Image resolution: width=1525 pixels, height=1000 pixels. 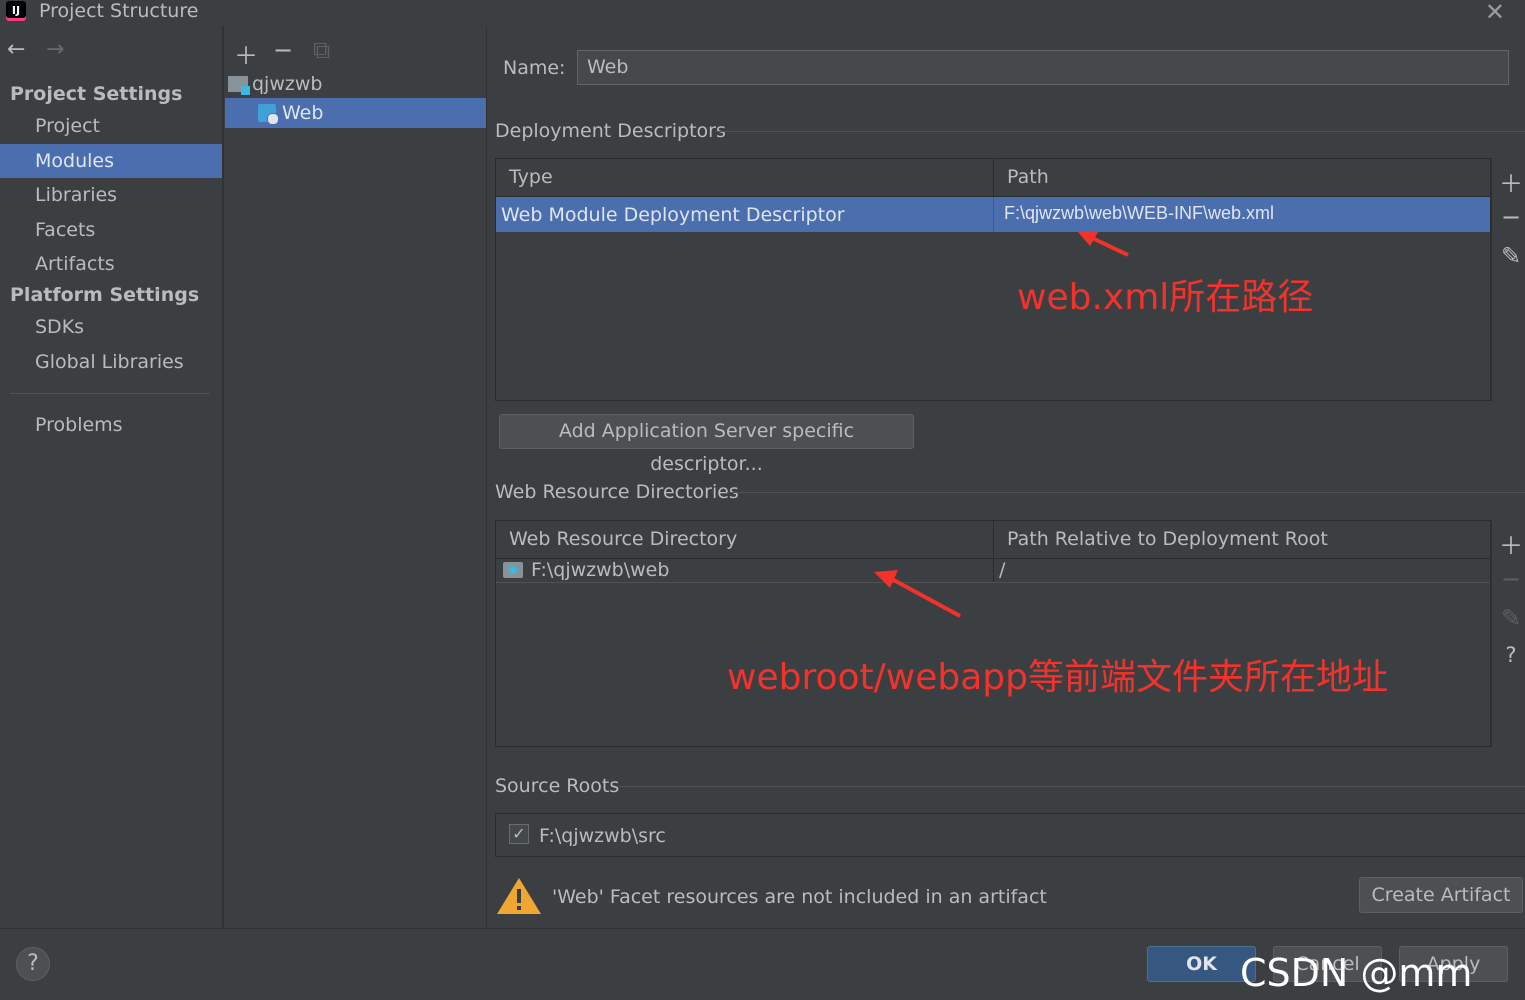 I want to click on tree-item-label: Web, so click(x=303, y=113).